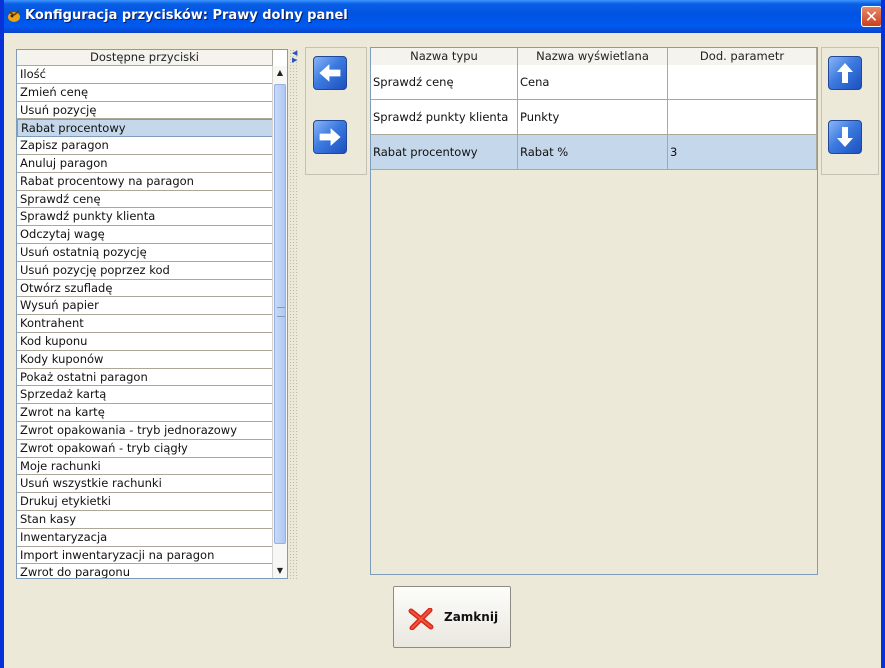 The image size is (885, 668). I want to click on arrow-right-icon, so click(330, 137).